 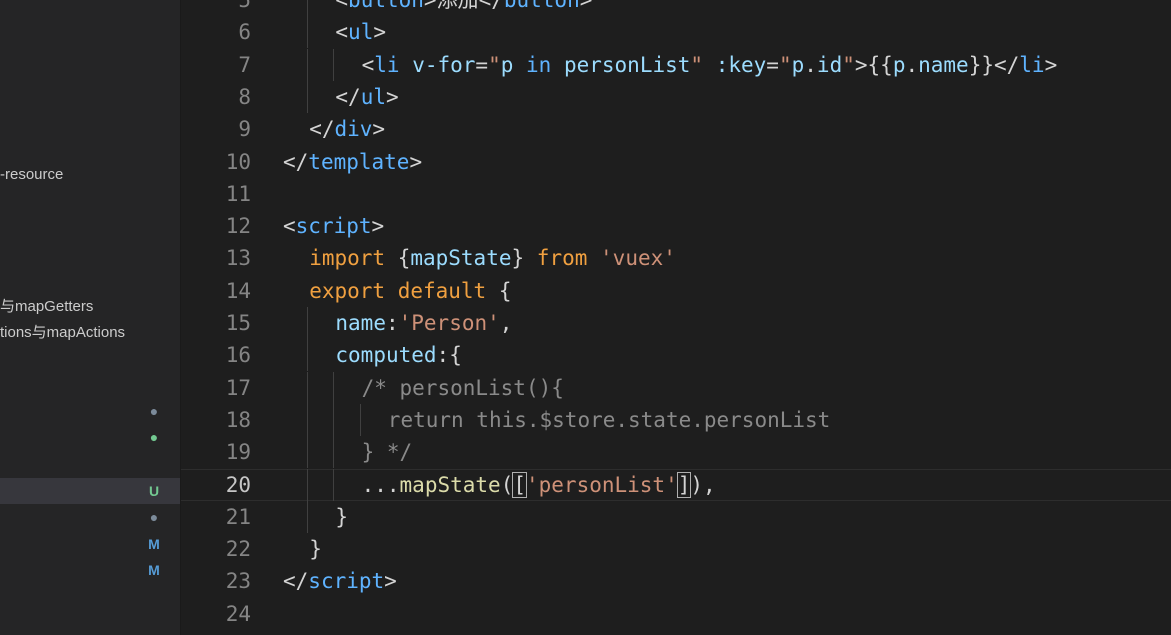 I want to click on line-number: 10, so click(x=238, y=161).